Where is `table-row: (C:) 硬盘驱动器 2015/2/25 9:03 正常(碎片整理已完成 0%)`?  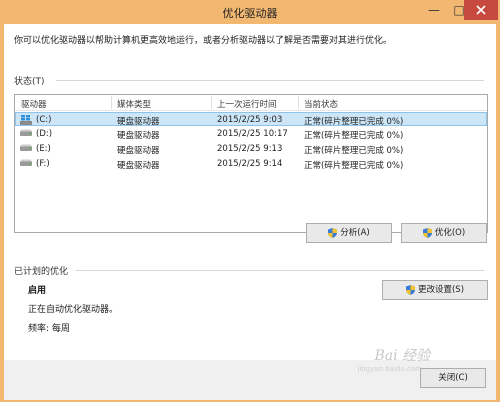
table-row: (C:) 硬盘驱动器 2015/2/25 9:03 正常(碎片整理已完成 0%) is located at coordinates (251, 119).